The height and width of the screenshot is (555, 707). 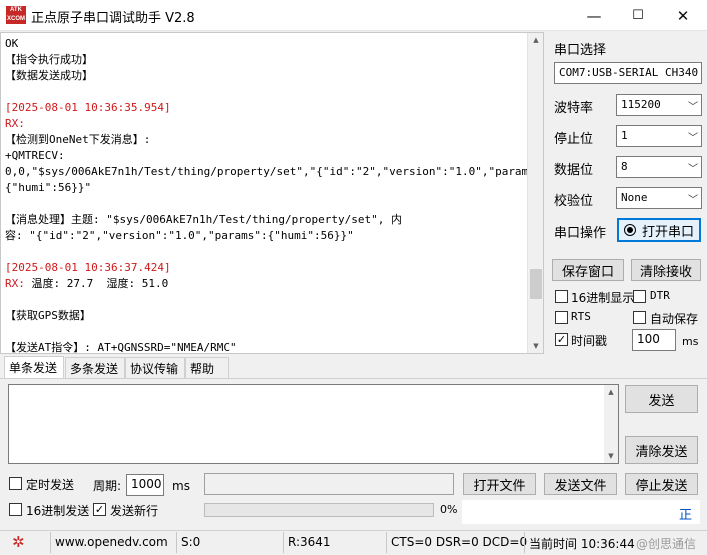 What do you see at coordinates (319, 510) in the screenshot?
I see `send-progress-bar` at bounding box center [319, 510].